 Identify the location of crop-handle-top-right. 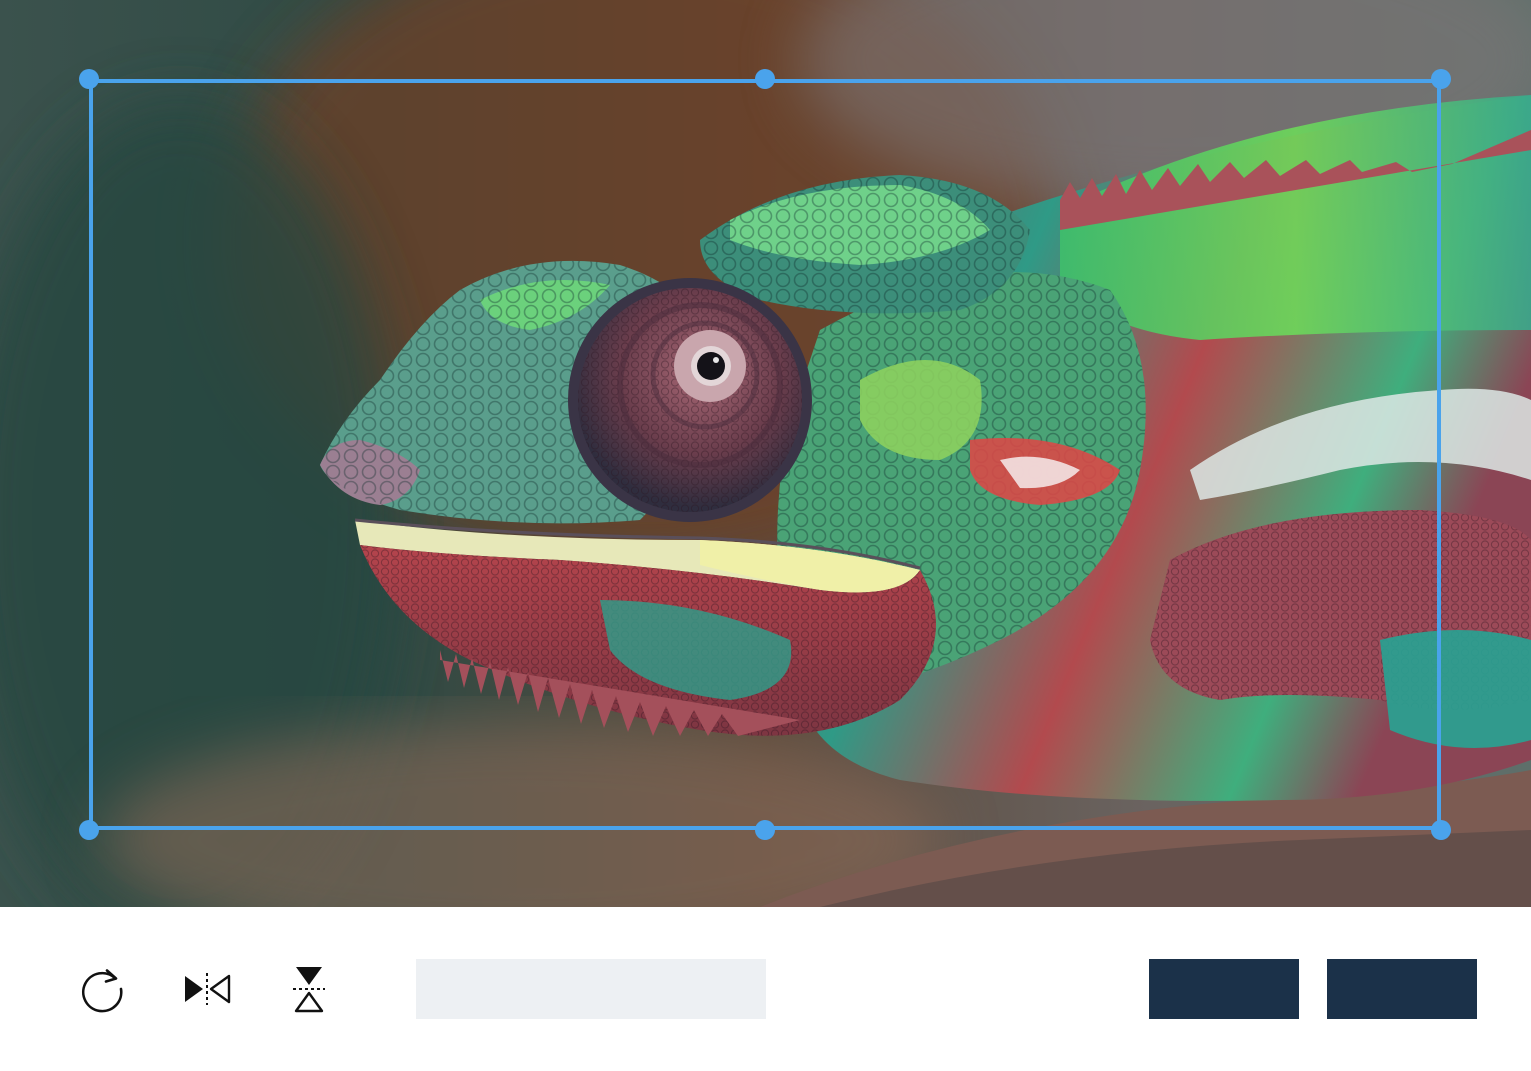
(1441, 79).